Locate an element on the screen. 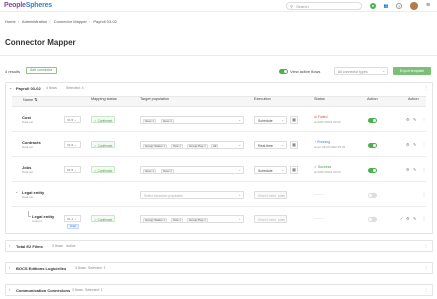 The width and height of the screenshot is (437, 299). view-active-flows-toggle is located at coordinates (283, 71).